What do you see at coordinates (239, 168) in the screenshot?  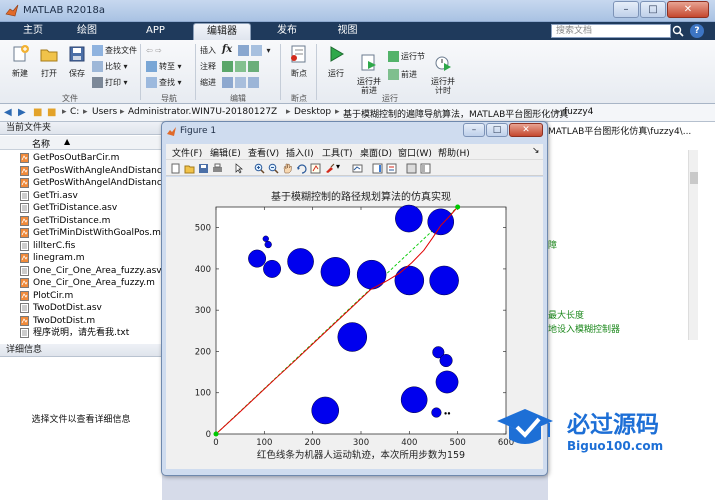 I see `pointer-icon` at bounding box center [239, 168].